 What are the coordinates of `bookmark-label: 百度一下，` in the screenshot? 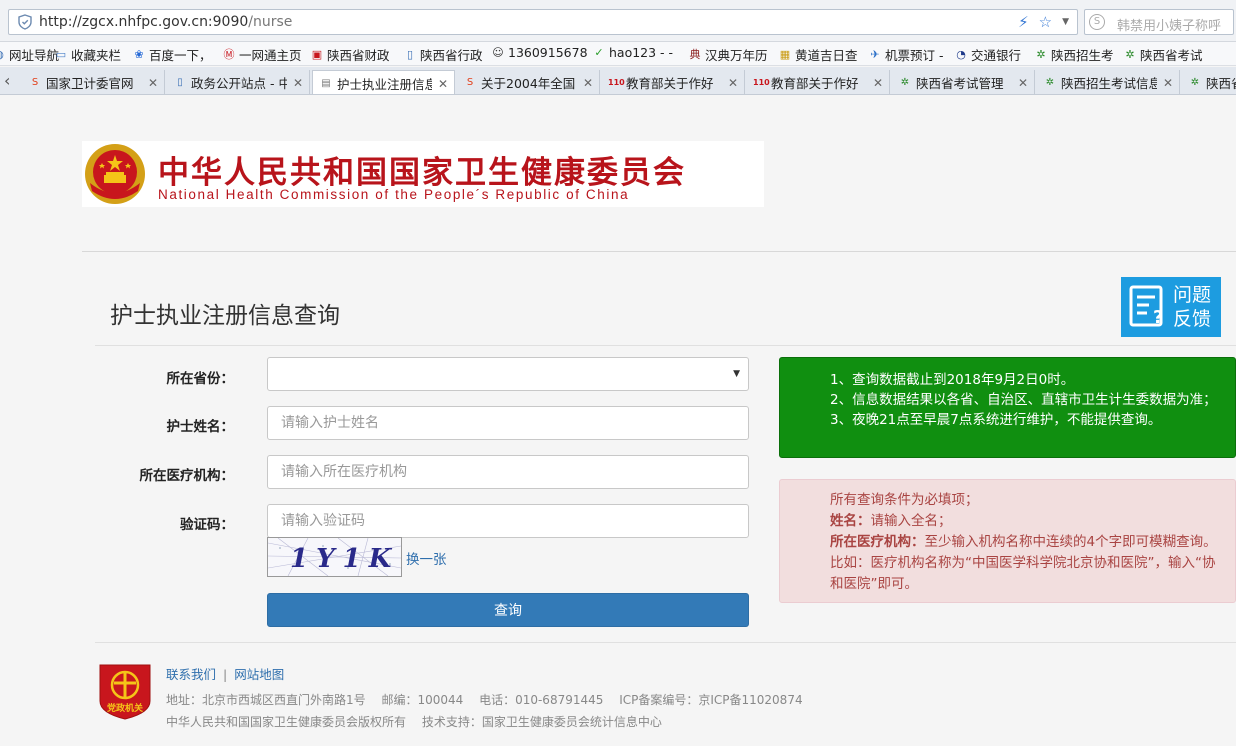 It's located at (180, 55).